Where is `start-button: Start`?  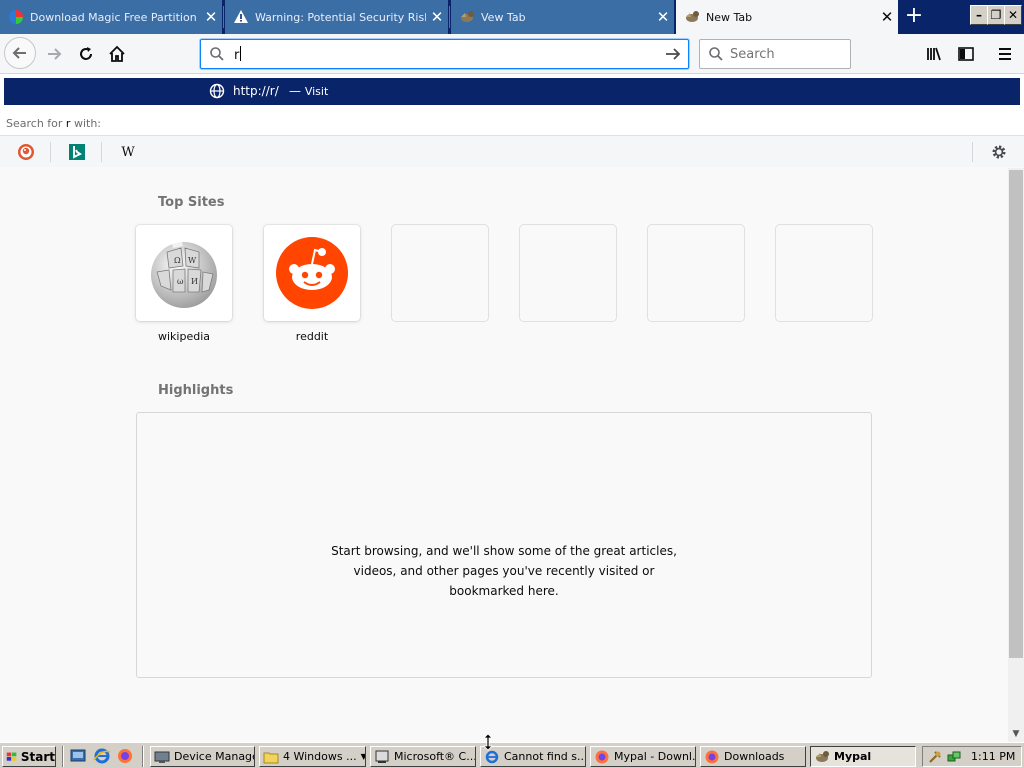
start-button: Start is located at coordinates (29, 756).